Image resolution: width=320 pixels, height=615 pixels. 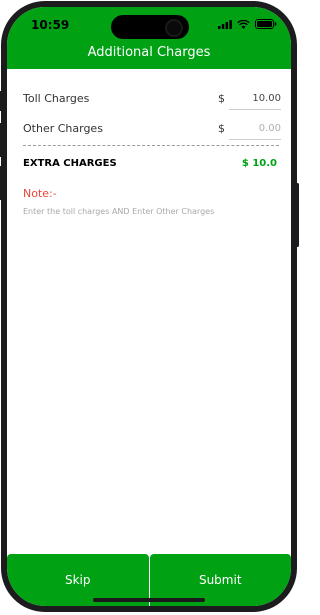 I want to click on status-time: 10:59, so click(x=50, y=25).